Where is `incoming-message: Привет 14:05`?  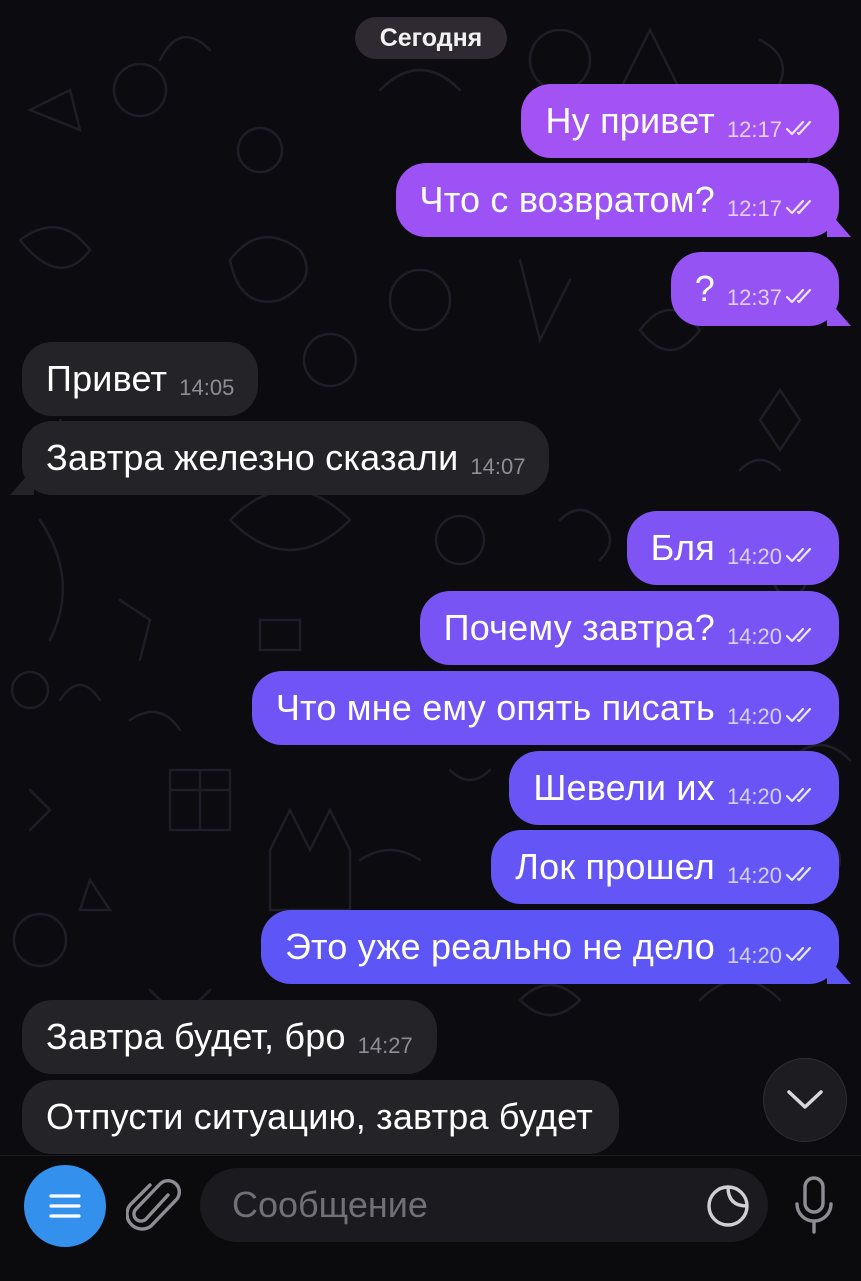
incoming-message: Привет 14:05 is located at coordinates (140, 379).